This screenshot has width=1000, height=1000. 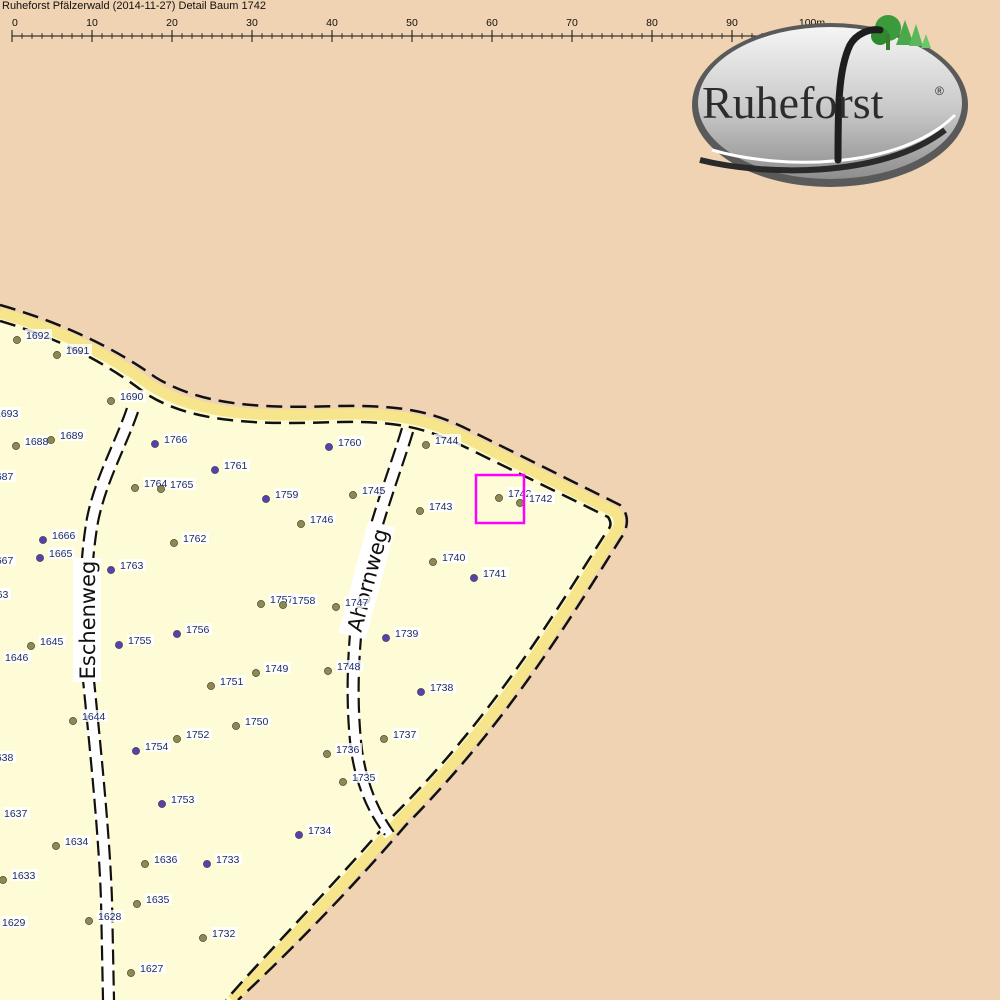 I want to click on tree-label: 1753, so click(x=183, y=800).